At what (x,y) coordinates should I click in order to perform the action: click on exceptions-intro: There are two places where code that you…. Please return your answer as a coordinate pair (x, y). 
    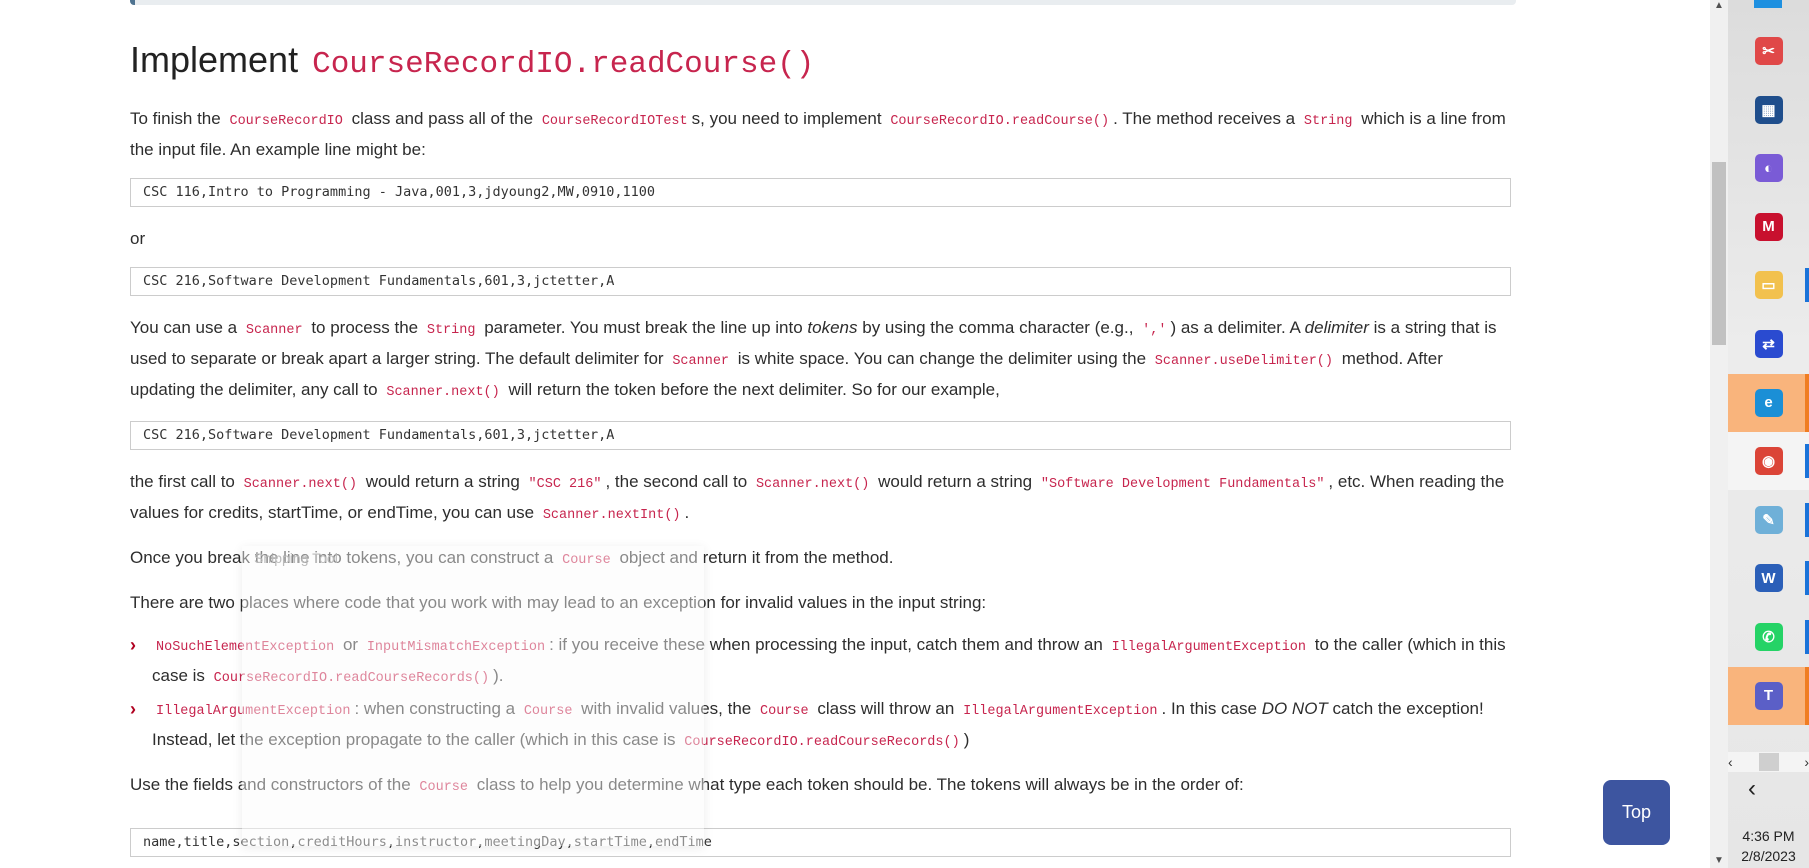
    Looking at the image, I should click on (558, 602).